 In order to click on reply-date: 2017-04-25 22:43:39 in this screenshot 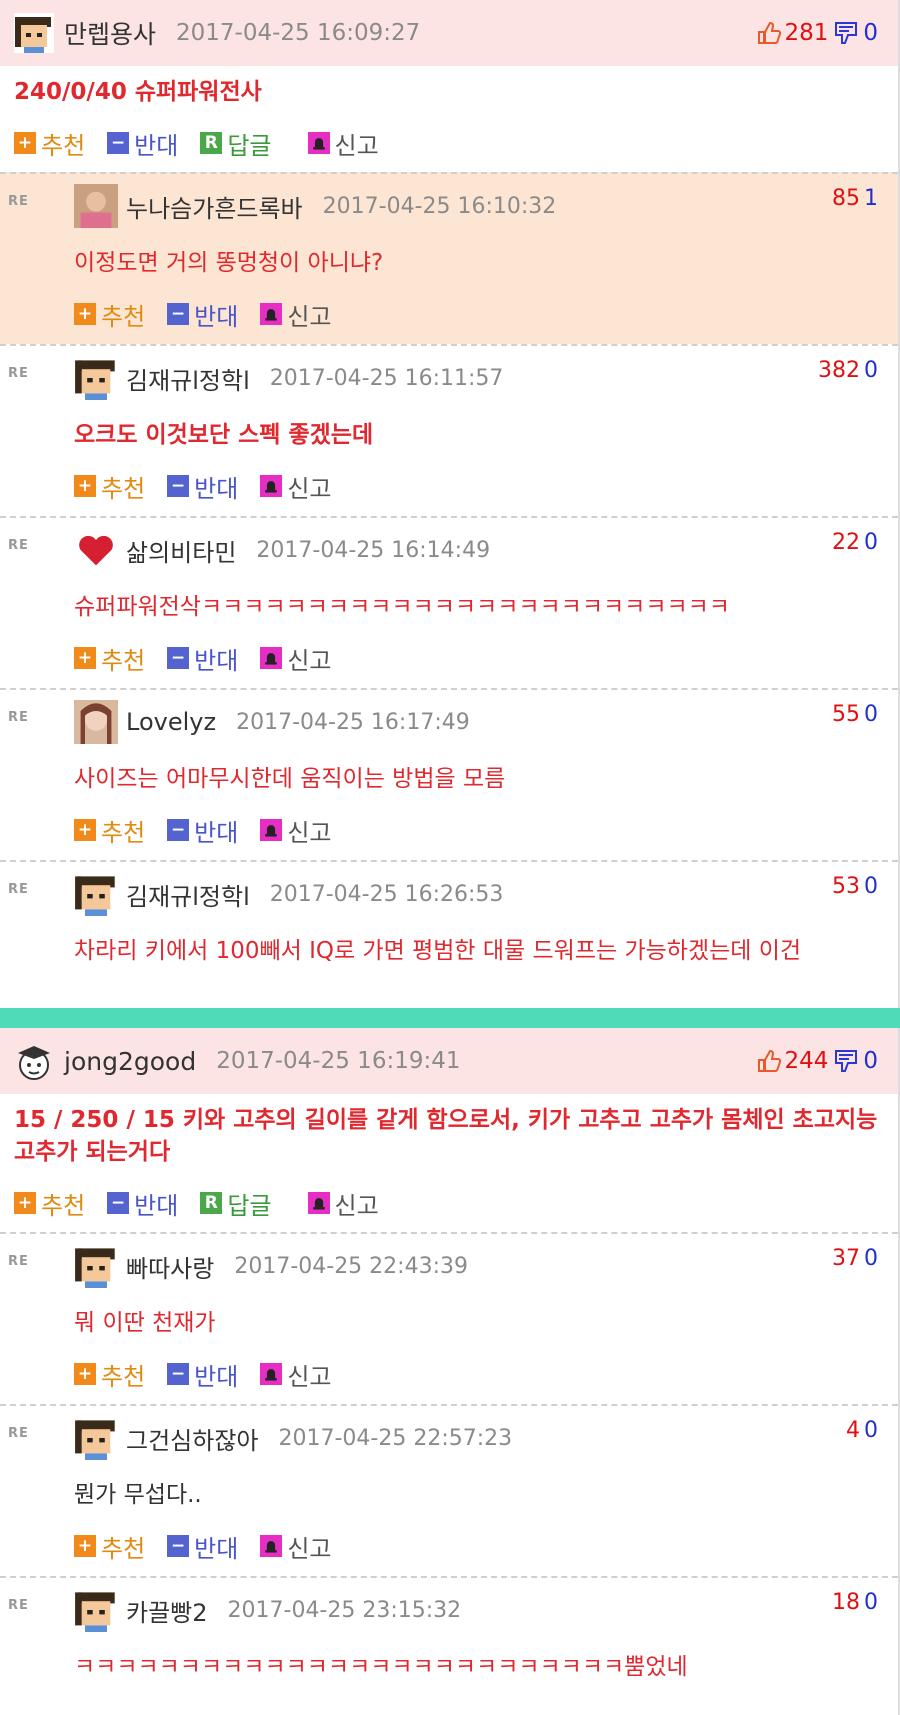, I will do `click(351, 1266)`.